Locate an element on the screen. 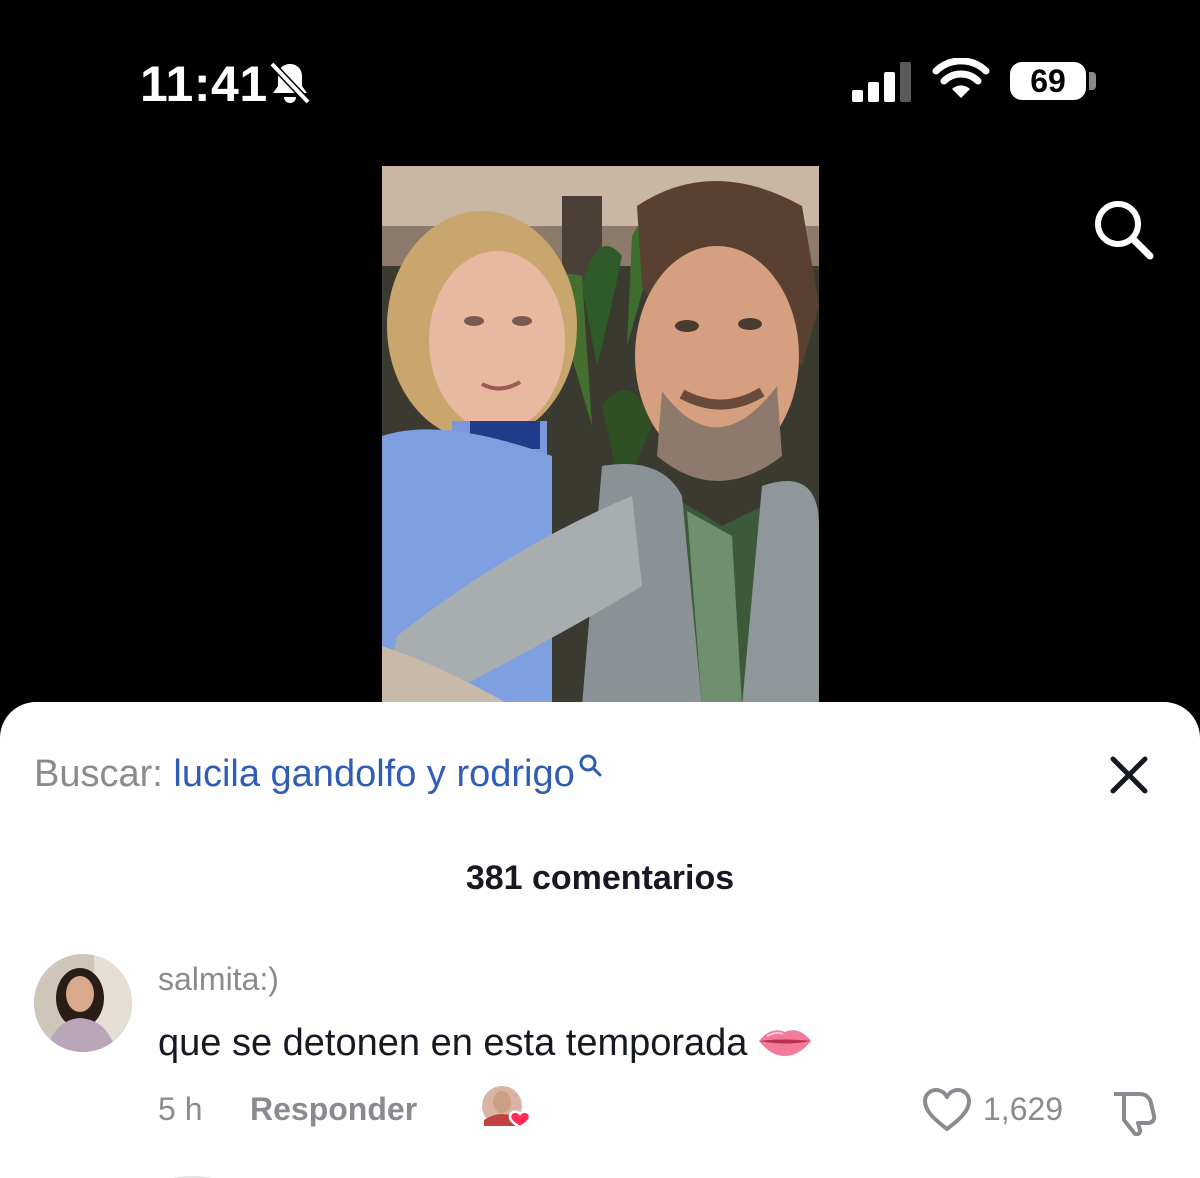 Image resolution: width=1200 pixels, height=1178 pixels. dislike-icon is located at coordinates (1133, 1111).